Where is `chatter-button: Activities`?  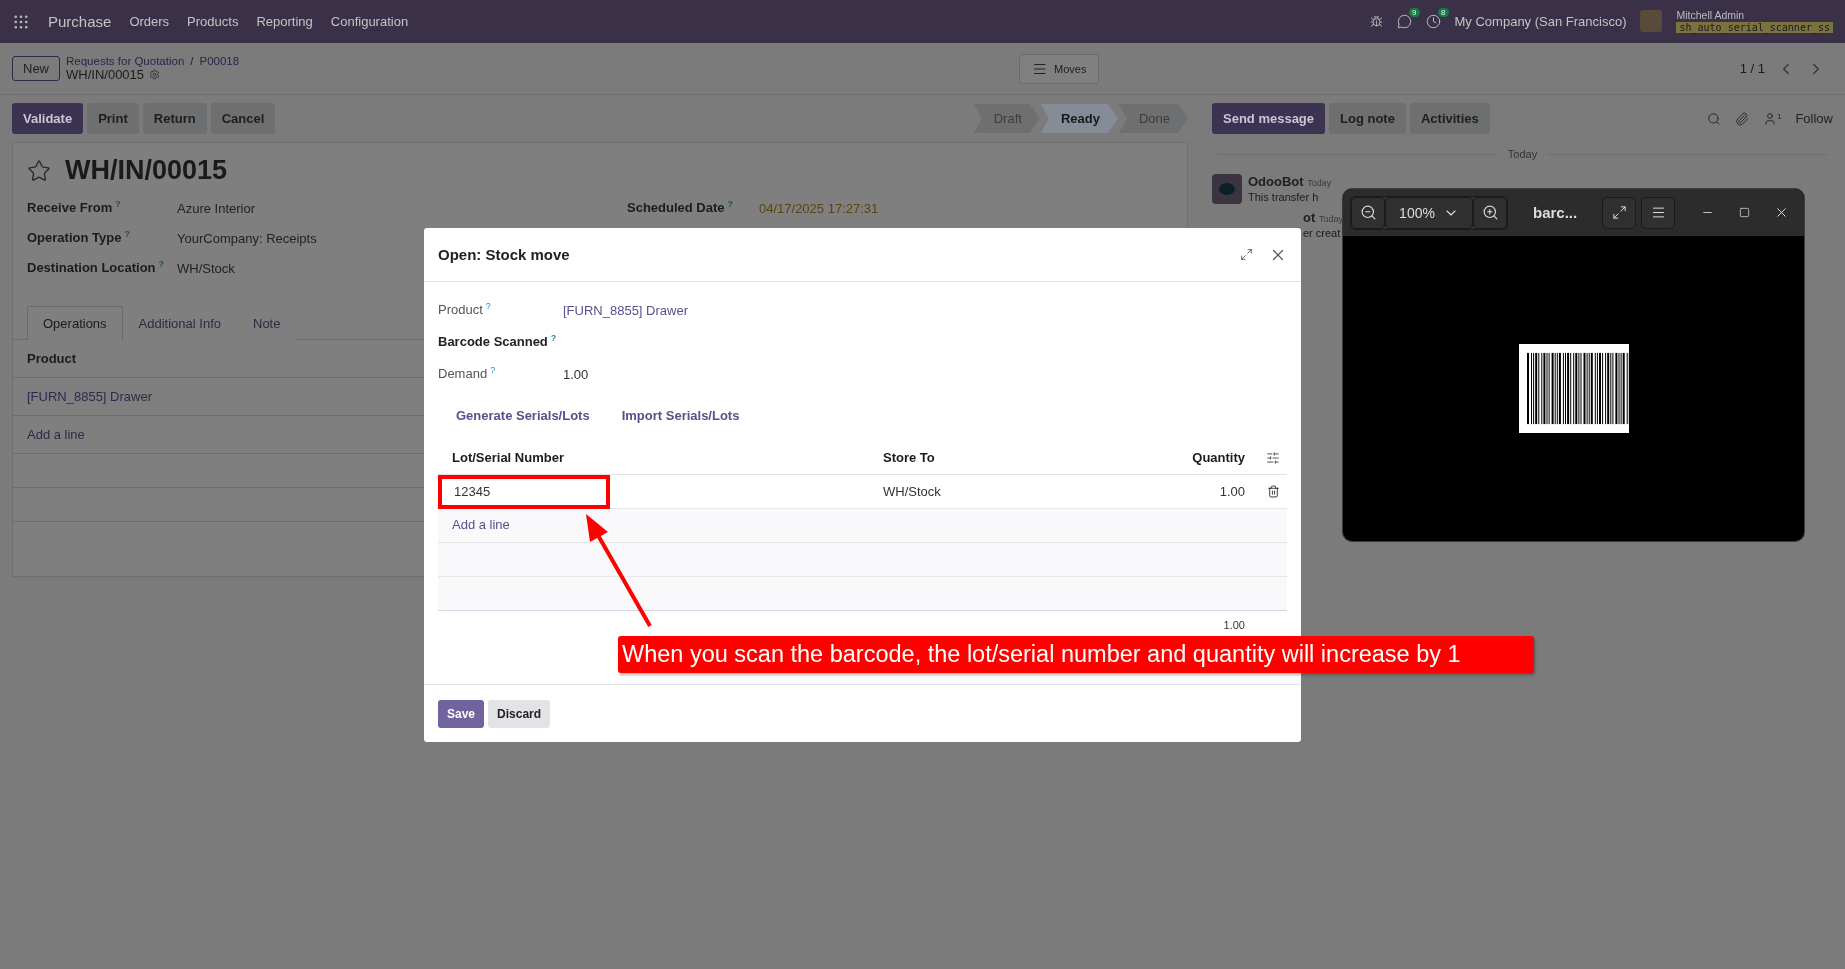
chatter-button: Activities is located at coordinates (1449, 118).